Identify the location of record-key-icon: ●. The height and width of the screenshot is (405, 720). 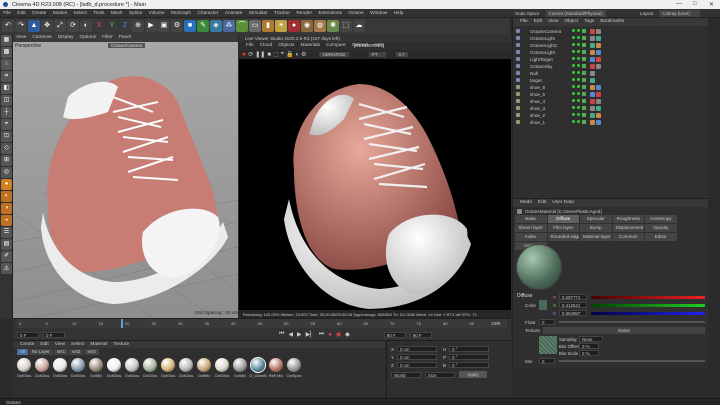
(330, 335).